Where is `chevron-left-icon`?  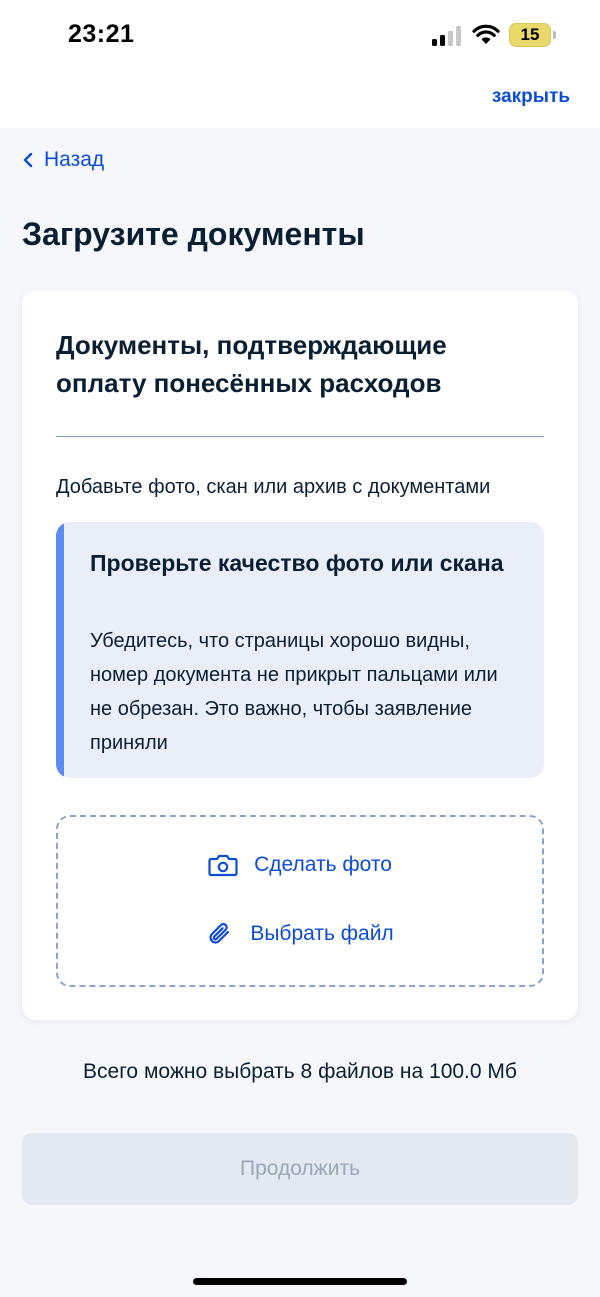 chevron-left-icon is located at coordinates (28, 160).